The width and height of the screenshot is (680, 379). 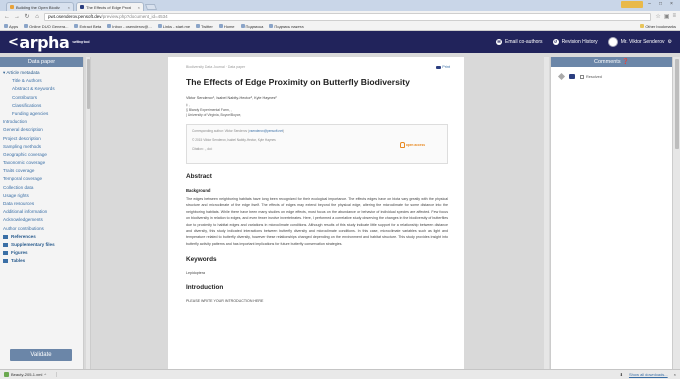 What do you see at coordinates (11, 26) in the screenshot?
I see `bookmark-item: Apps` at bounding box center [11, 26].